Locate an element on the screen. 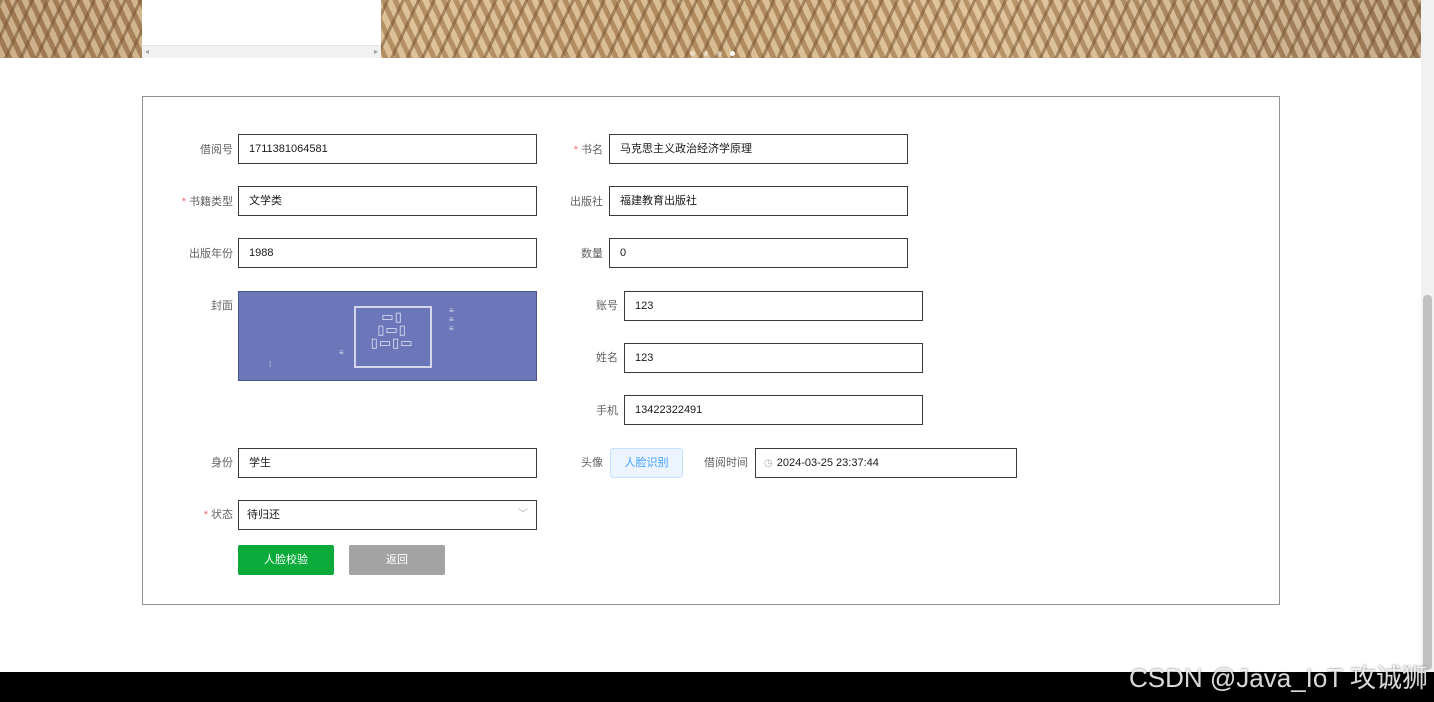  publish-year-input: 1988 is located at coordinates (387, 253).